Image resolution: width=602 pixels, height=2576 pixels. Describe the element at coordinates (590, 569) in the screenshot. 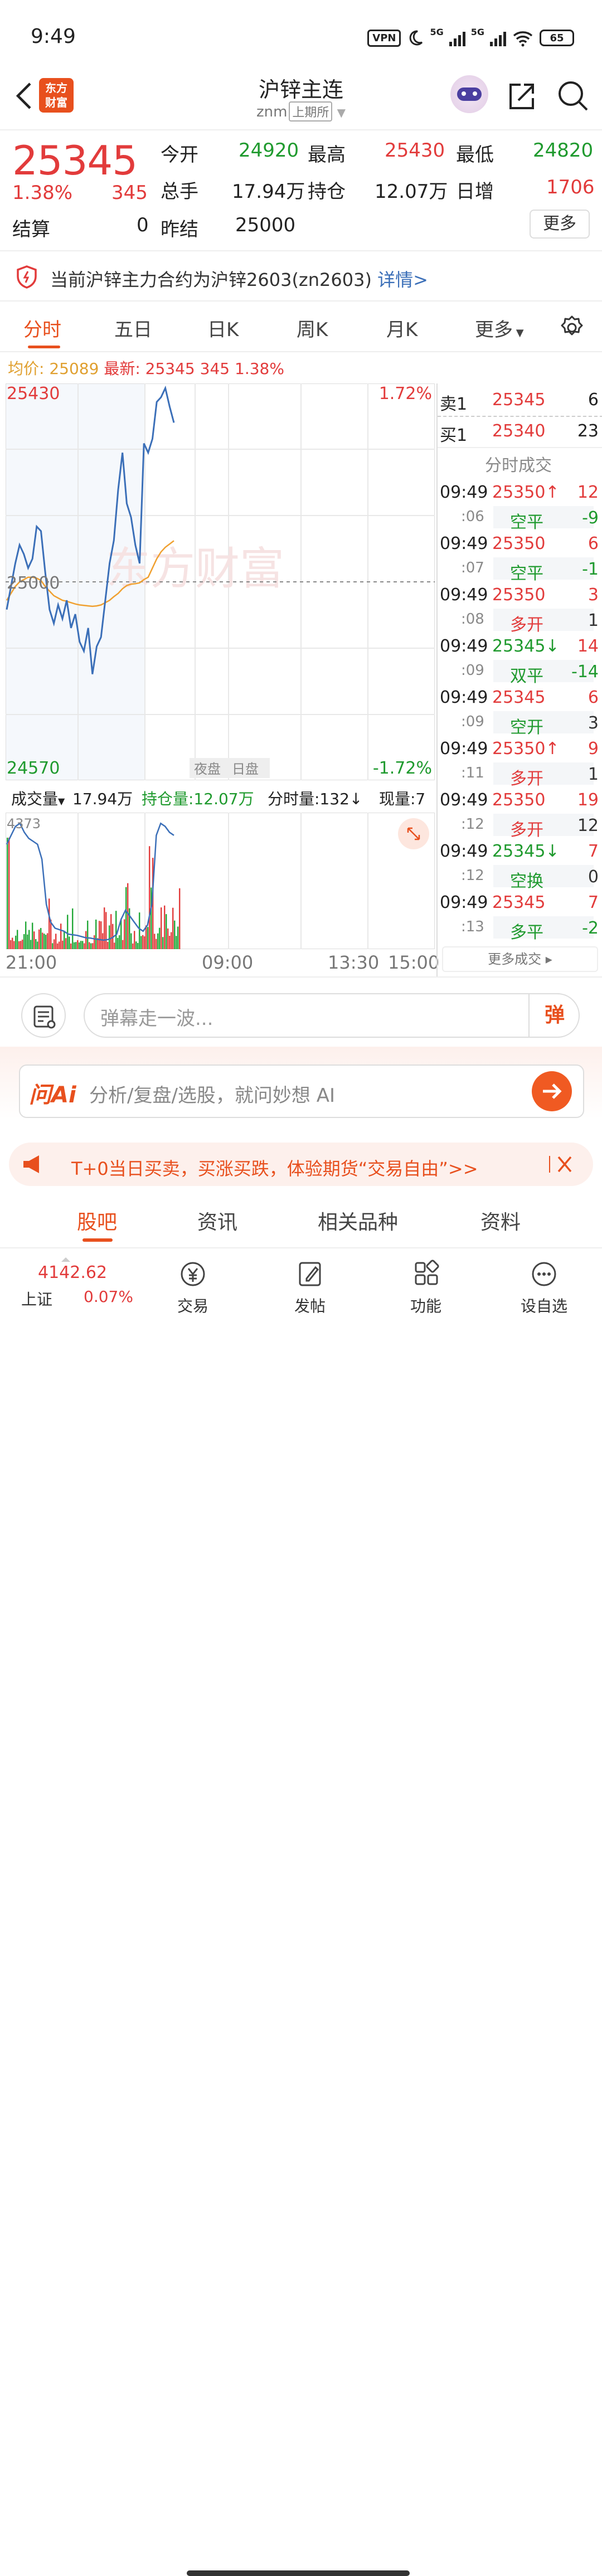

I see `trade-oi-delta: -1` at that location.